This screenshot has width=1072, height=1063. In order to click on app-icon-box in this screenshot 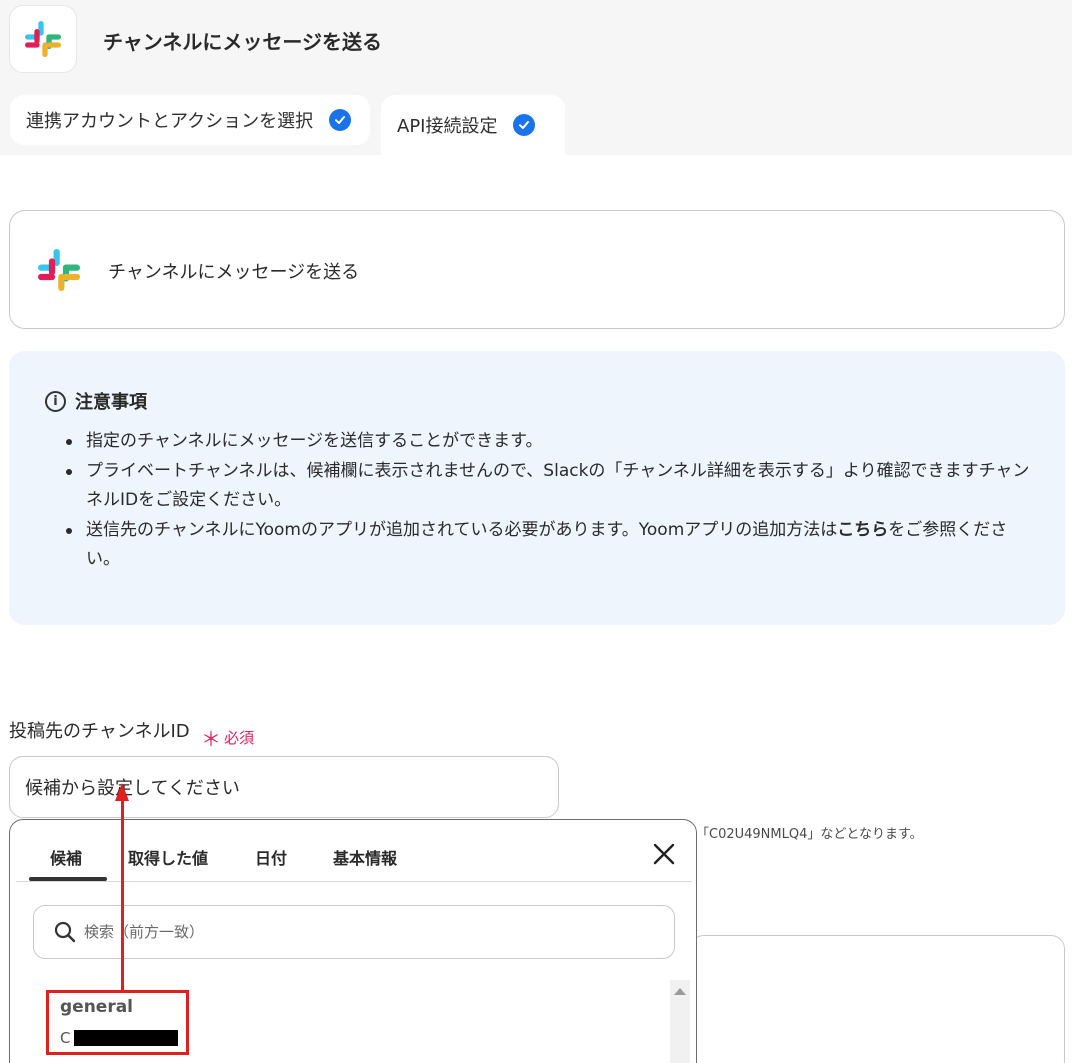, I will do `click(43, 39)`.